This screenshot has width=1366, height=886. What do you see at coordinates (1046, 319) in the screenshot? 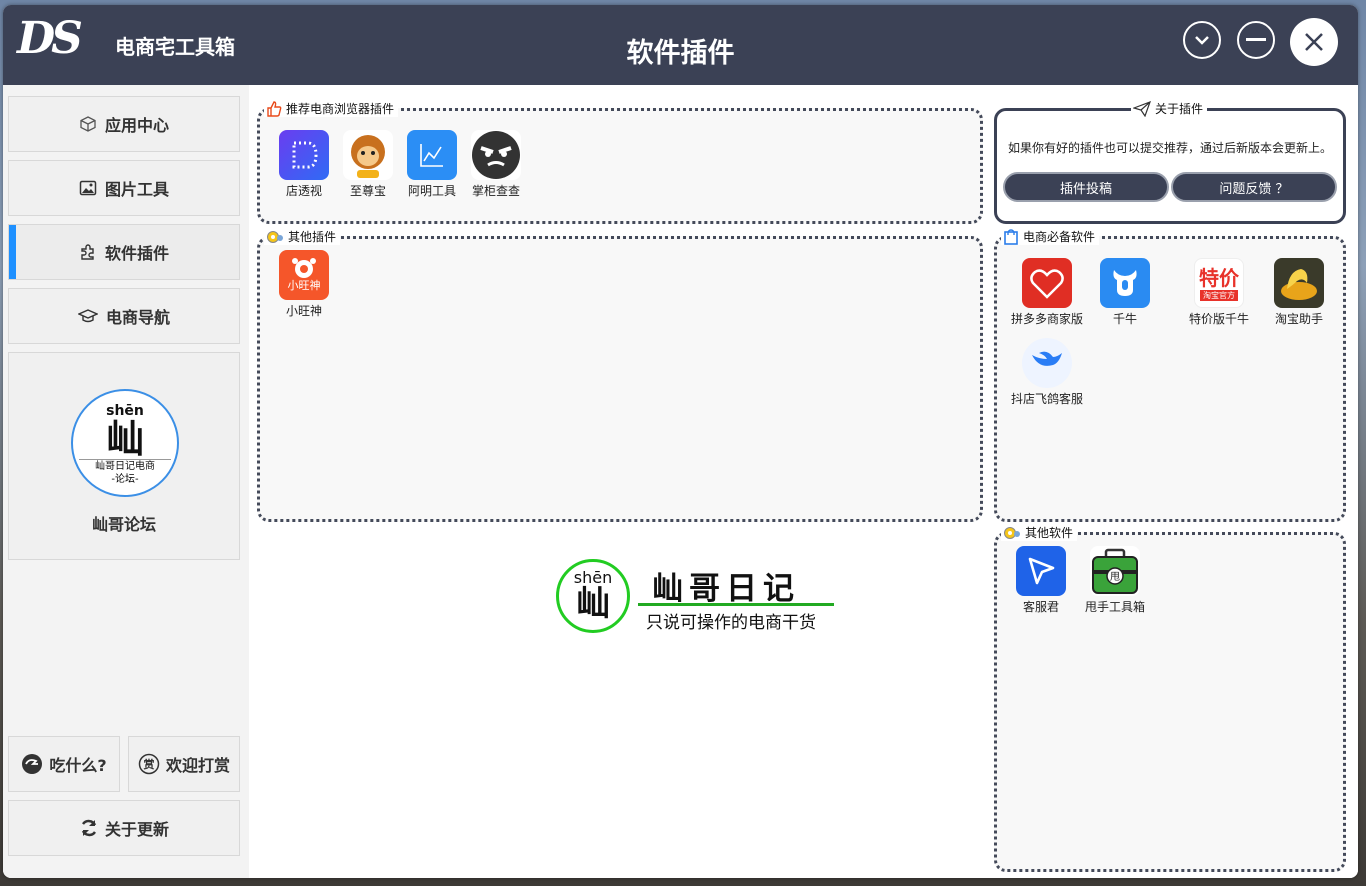
I see `app-label: 拼多多商家版` at bounding box center [1046, 319].